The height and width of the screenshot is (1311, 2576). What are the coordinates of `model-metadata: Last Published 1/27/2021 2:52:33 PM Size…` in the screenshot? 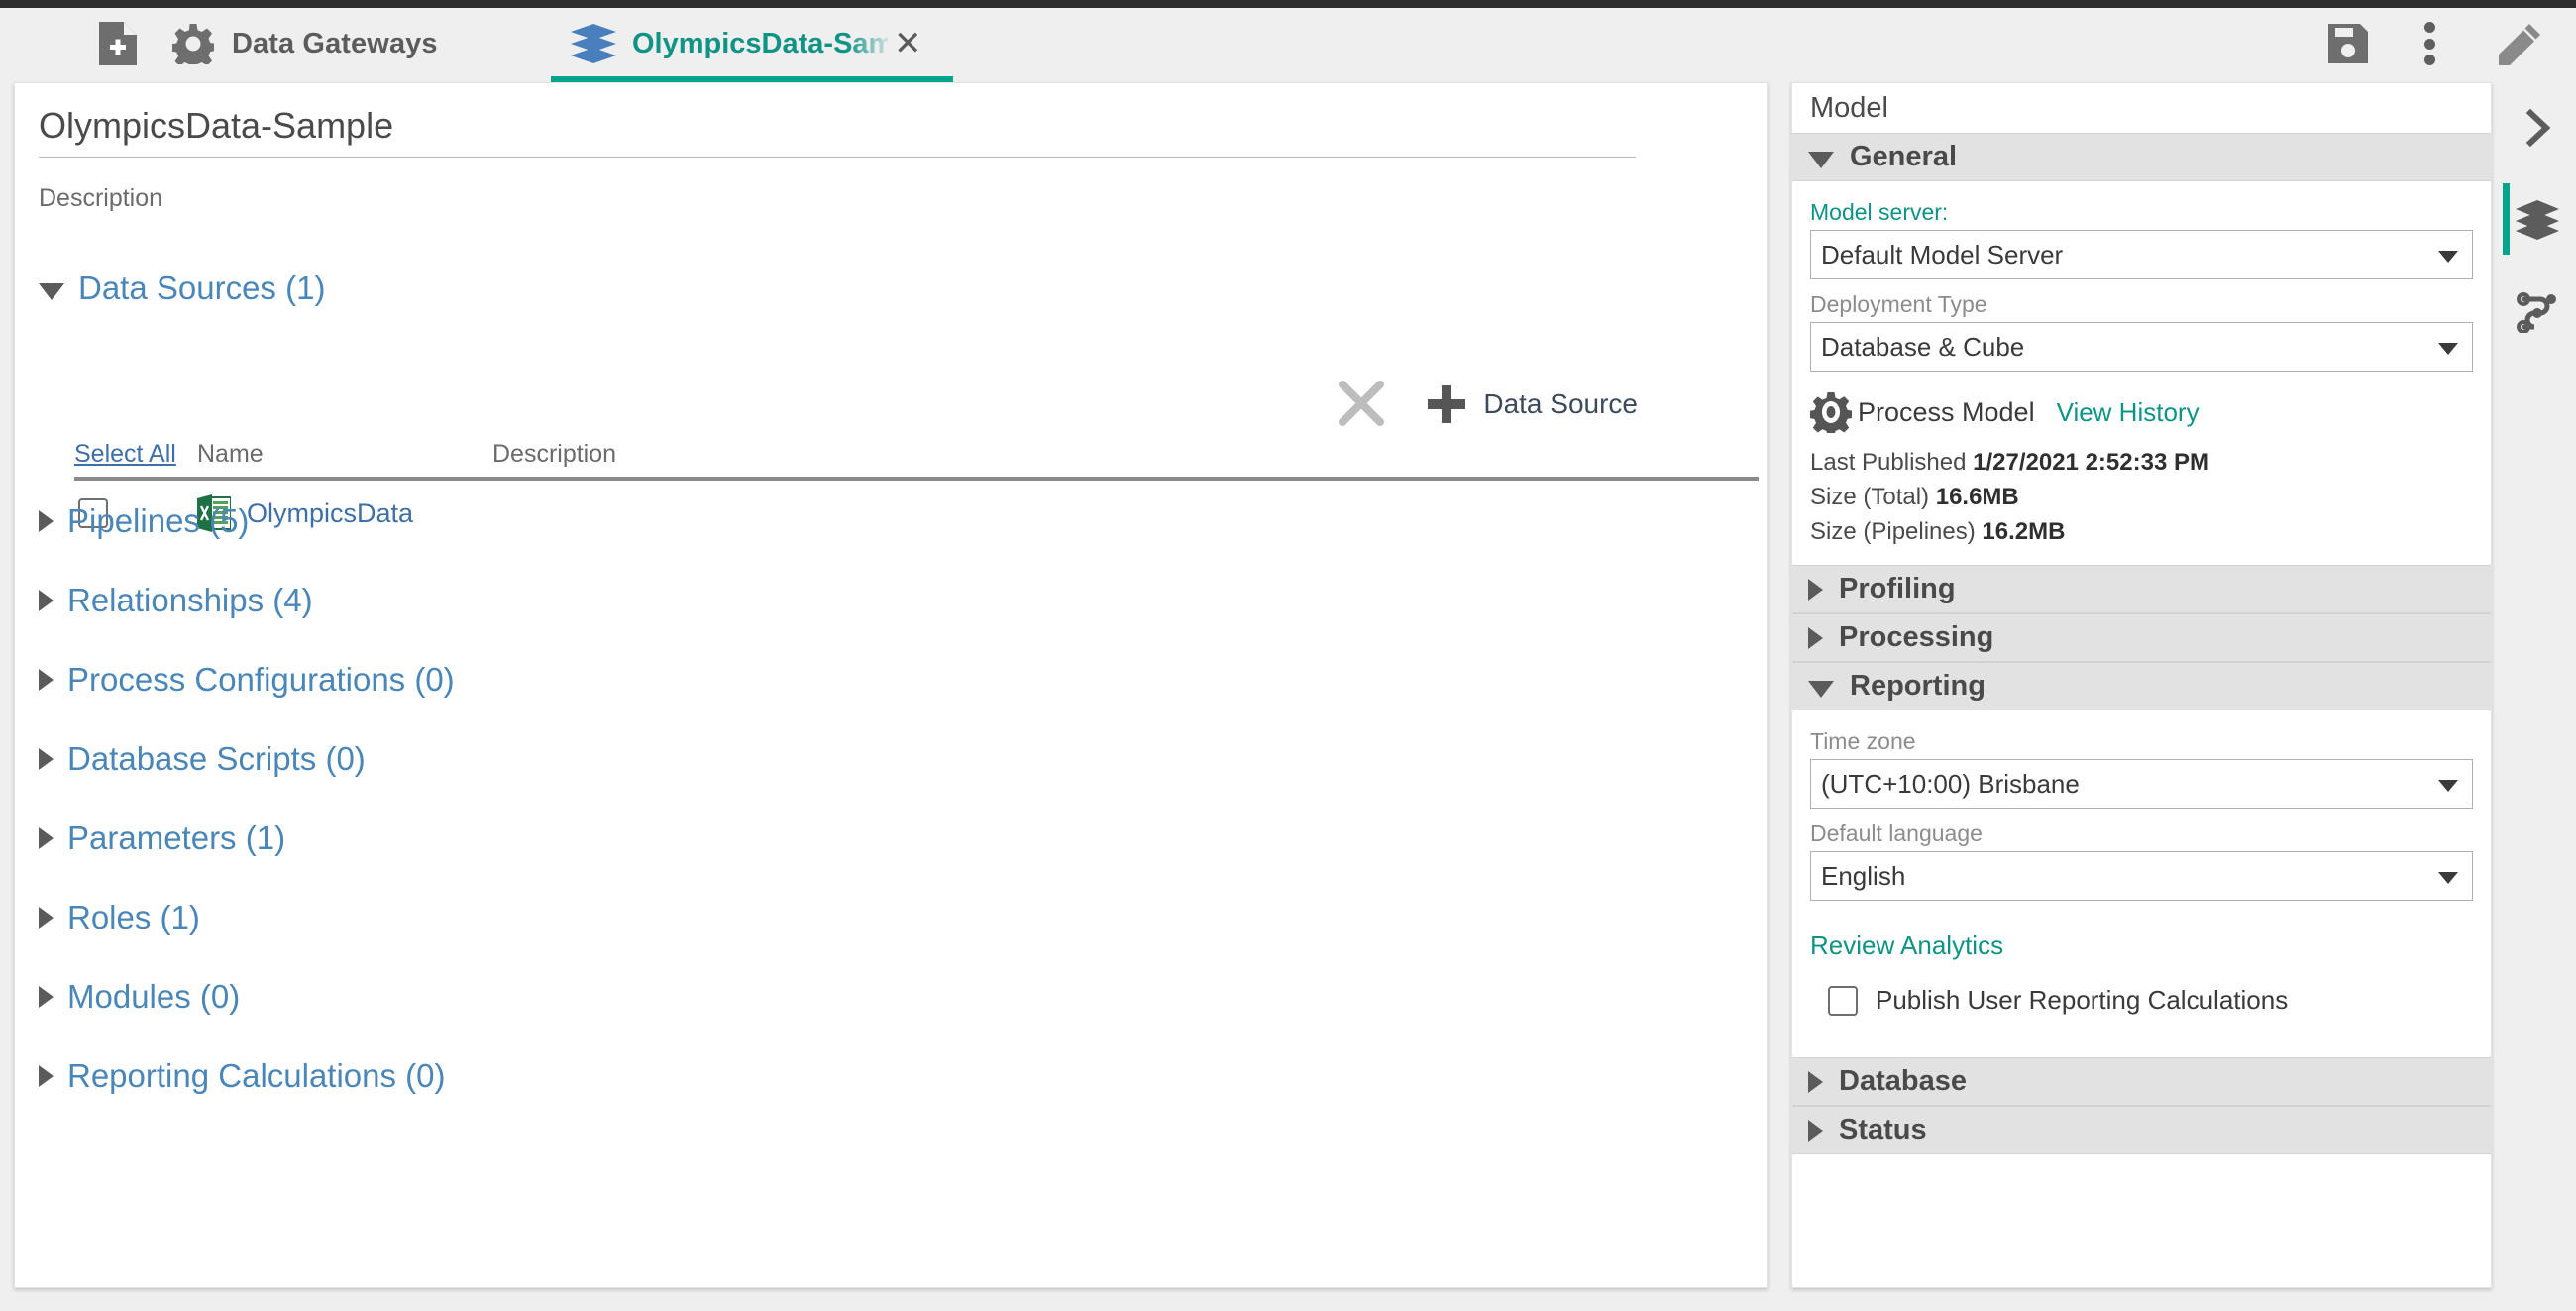 It's located at (2141, 497).